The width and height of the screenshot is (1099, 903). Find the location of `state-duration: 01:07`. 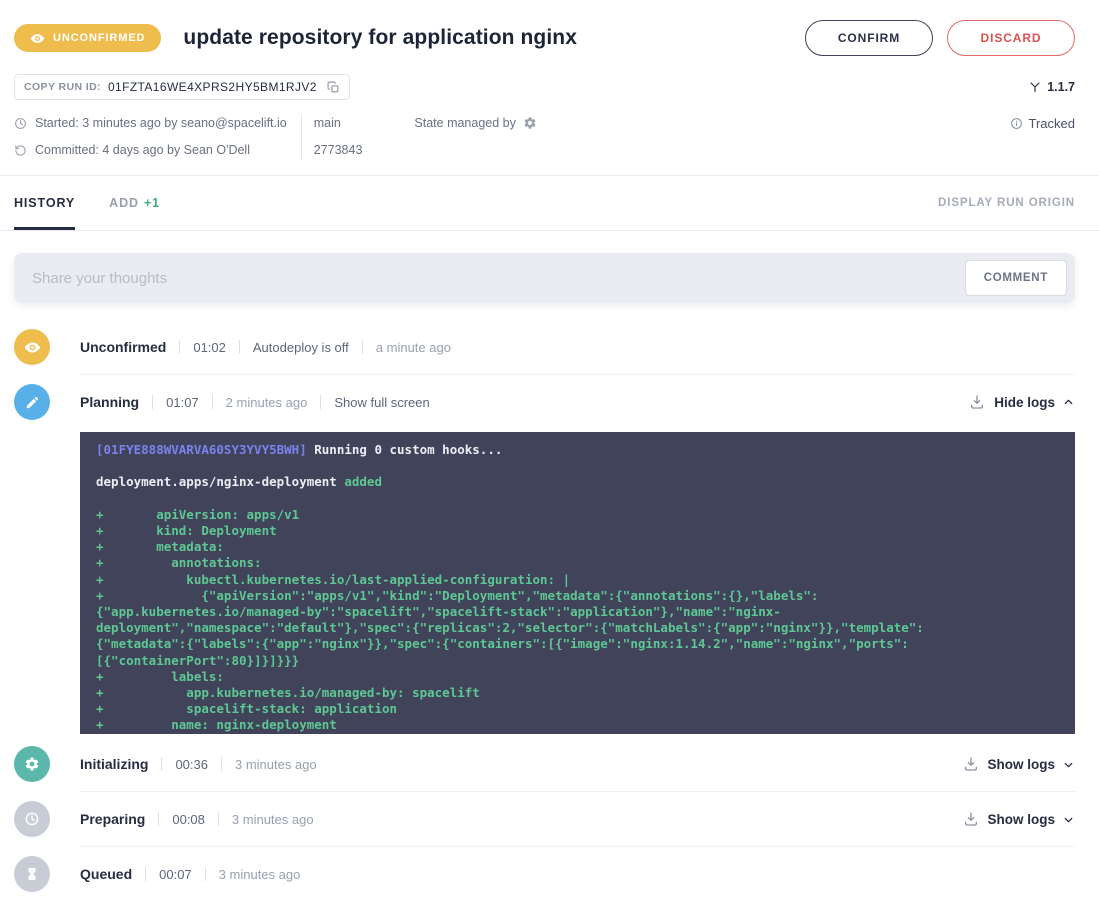

state-duration: 01:07 is located at coordinates (182, 402).